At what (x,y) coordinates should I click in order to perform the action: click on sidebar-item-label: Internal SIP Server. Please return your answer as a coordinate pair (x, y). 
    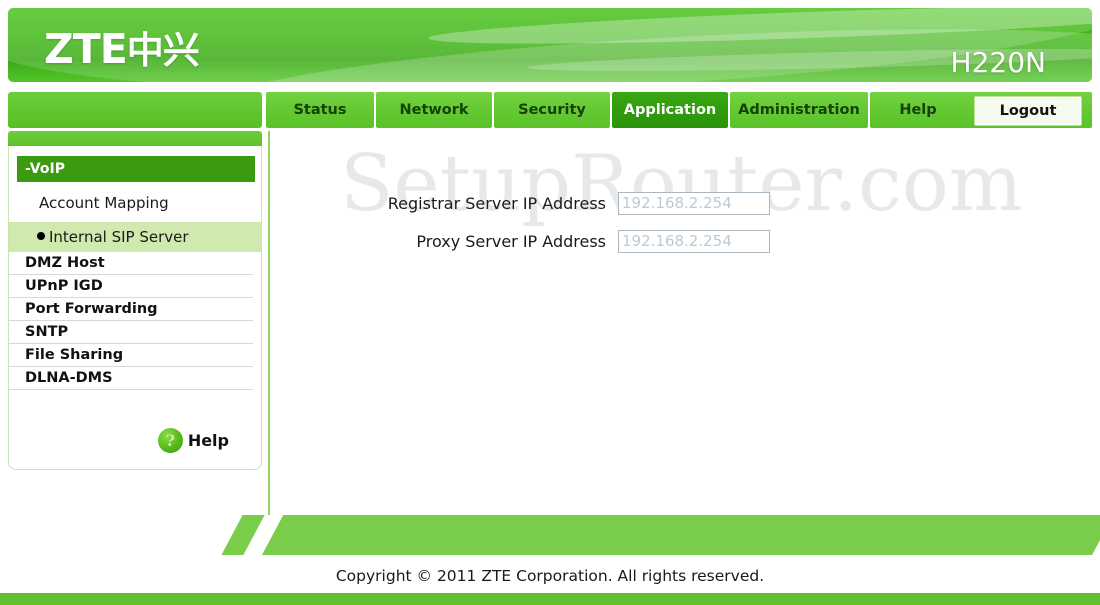
    Looking at the image, I should click on (119, 237).